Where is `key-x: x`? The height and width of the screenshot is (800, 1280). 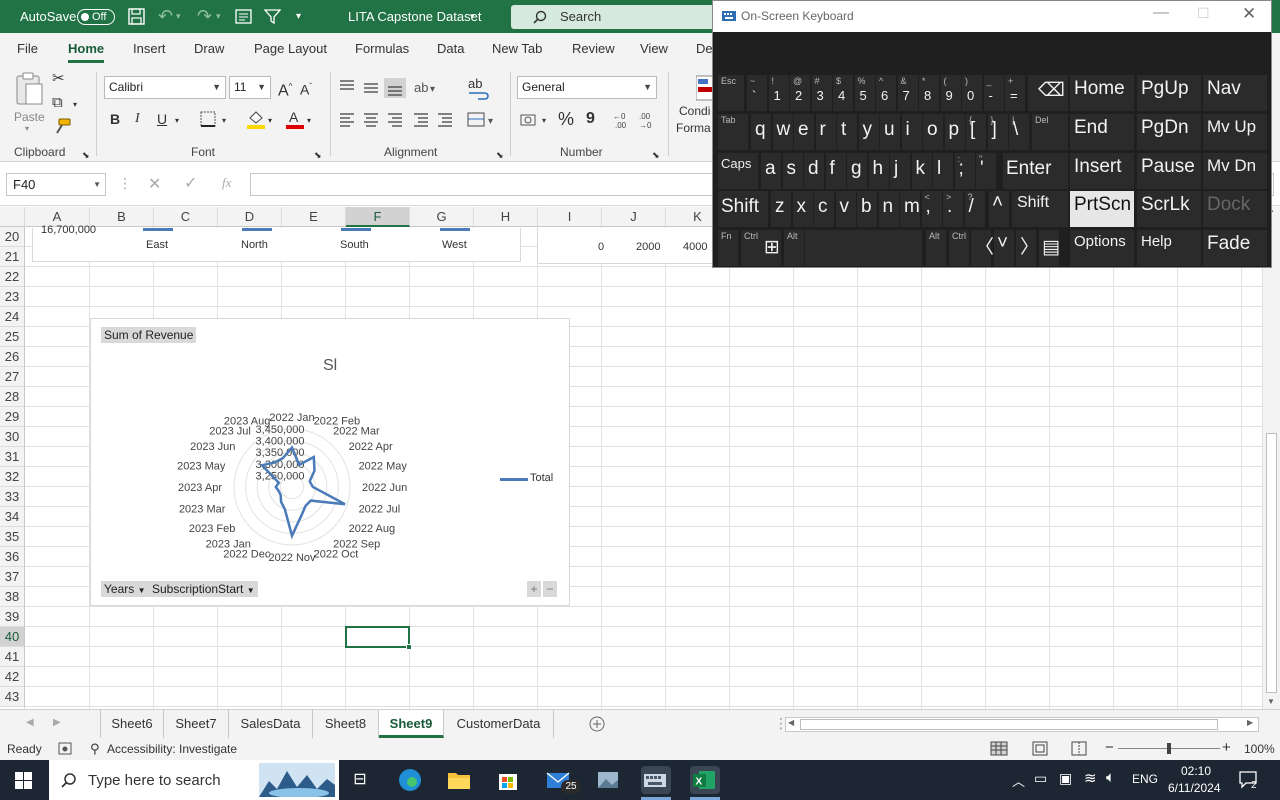
key-x: x is located at coordinates (802, 209).